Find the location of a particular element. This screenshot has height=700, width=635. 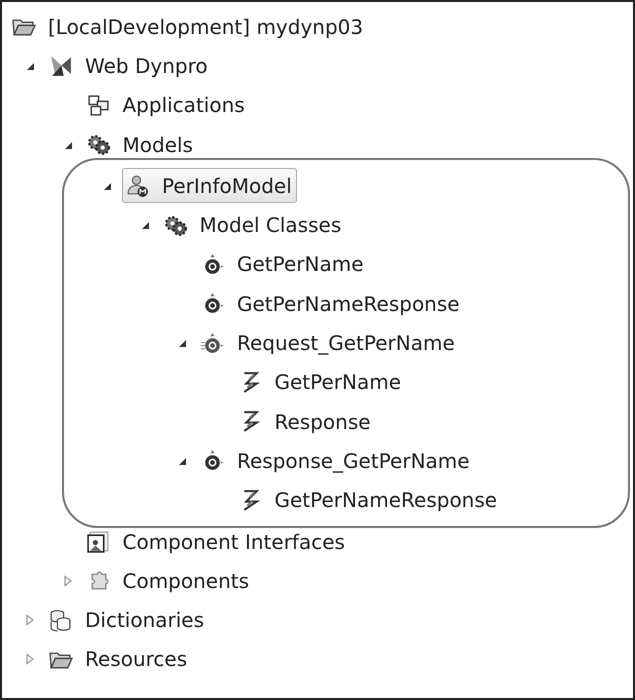

tree-item: Dictionaries is located at coordinates (127, 620).